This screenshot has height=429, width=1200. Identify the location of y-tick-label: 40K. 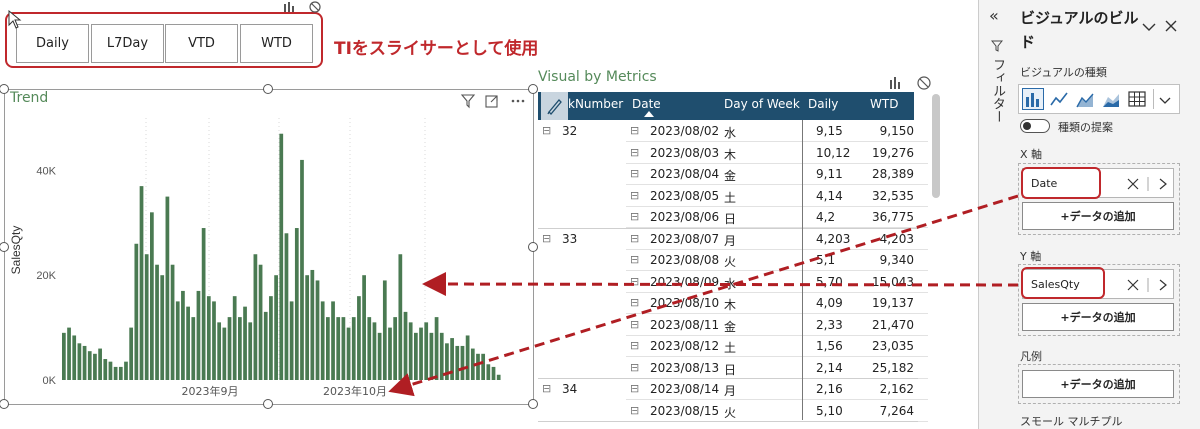
(46, 171).